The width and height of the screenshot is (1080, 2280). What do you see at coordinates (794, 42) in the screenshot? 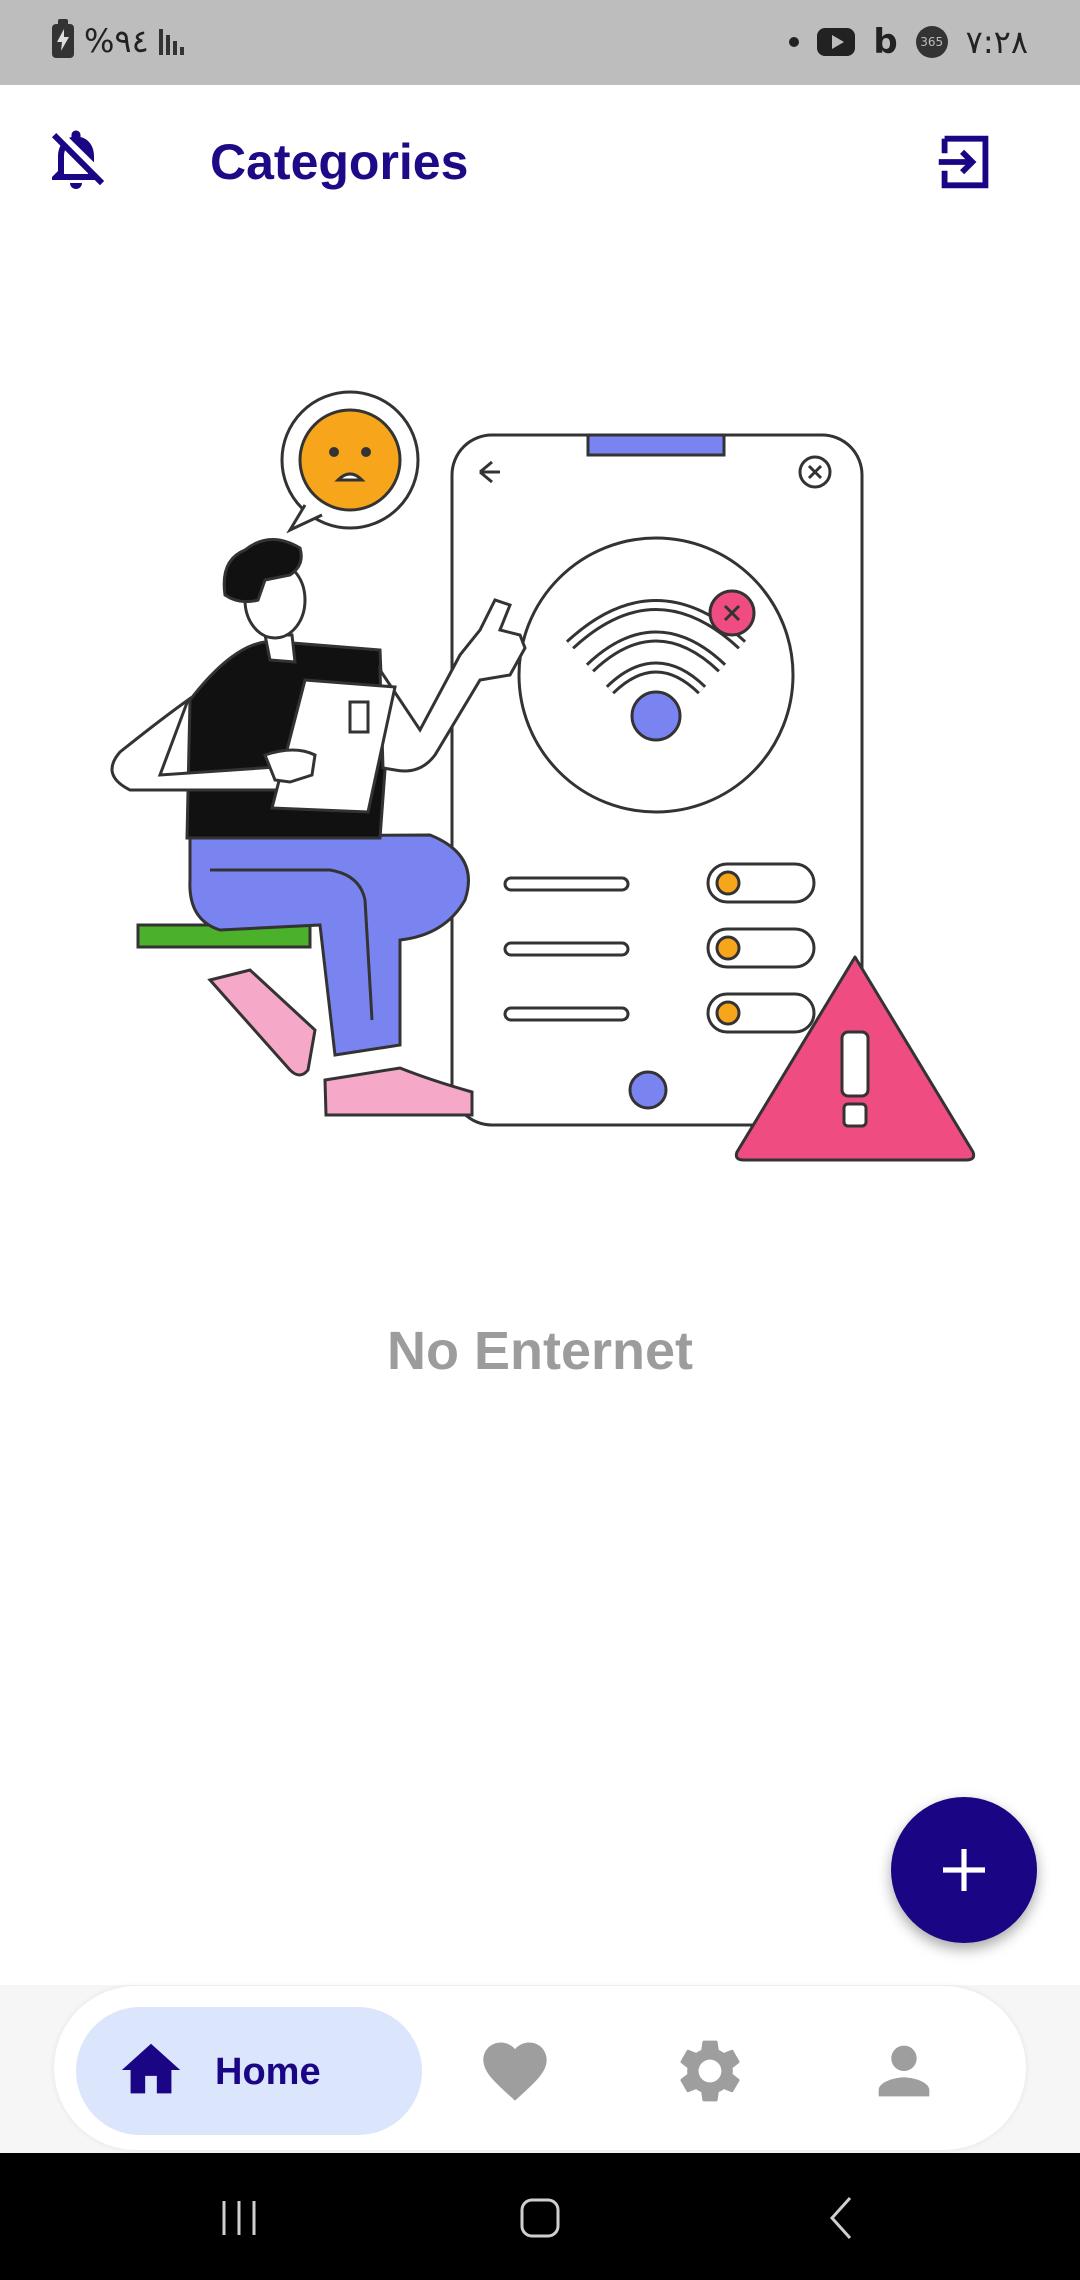
I see `dot-icon` at bounding box center [794, 42].